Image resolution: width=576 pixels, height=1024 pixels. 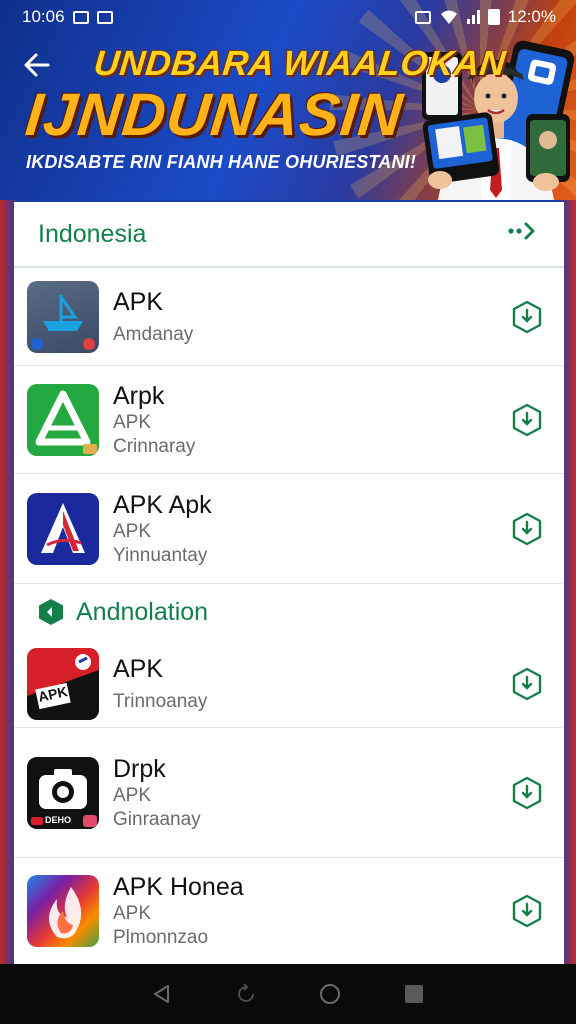 I want to click on section-header-andnolation: Andnolation, so click(x=289, y=612).